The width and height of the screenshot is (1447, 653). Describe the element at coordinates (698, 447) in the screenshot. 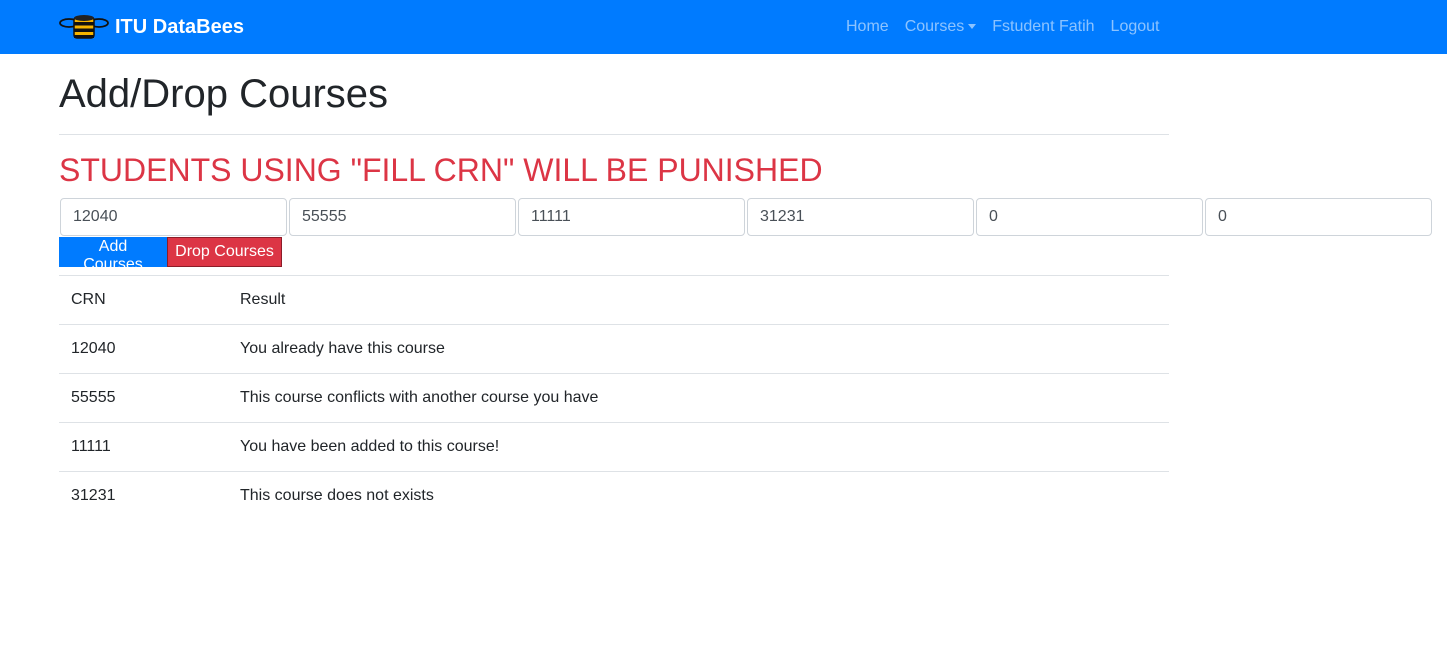

I see `row-result: You have been added to this course!` at that location.